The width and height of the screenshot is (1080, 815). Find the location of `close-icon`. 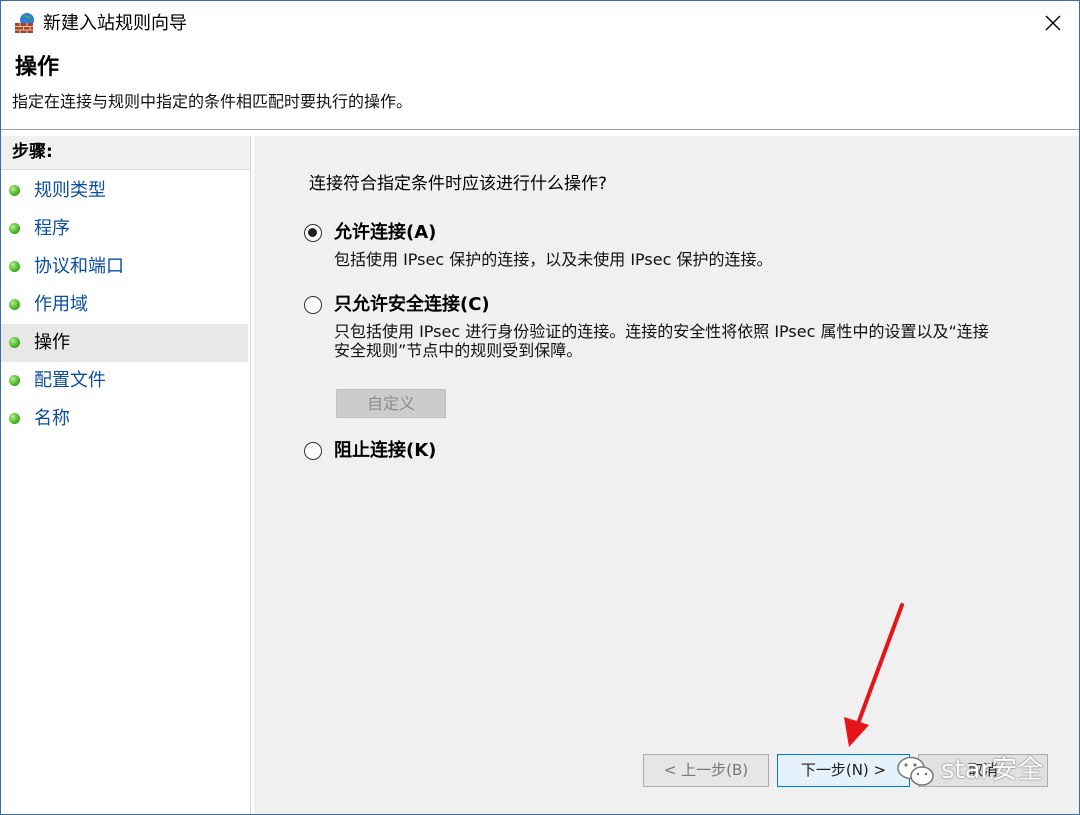

close-icon is located at coordinates (1053, 23).